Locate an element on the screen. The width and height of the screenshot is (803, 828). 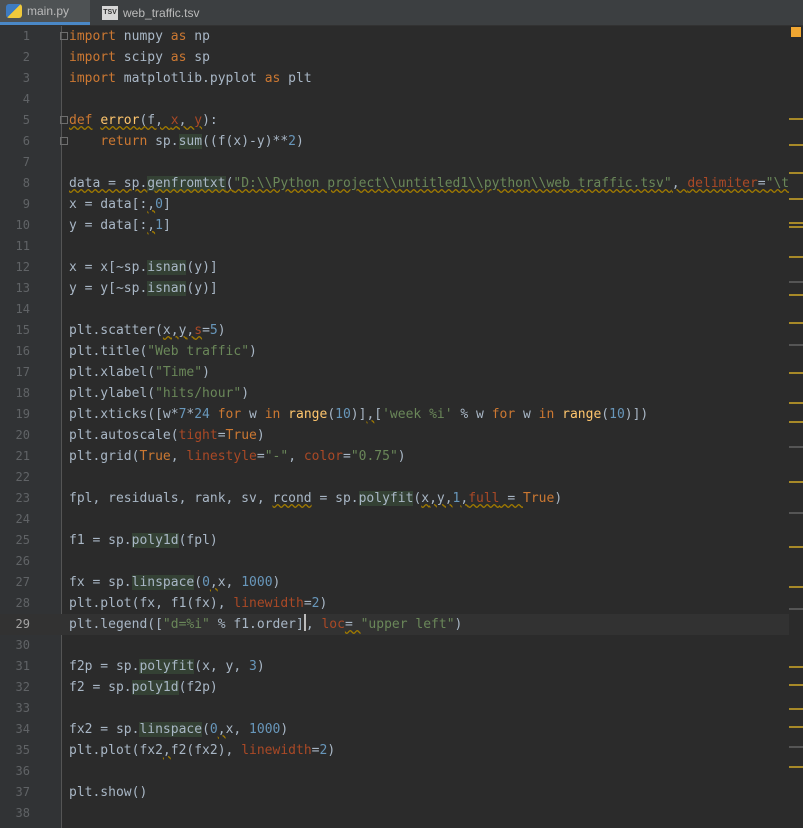
code-line: 6 return sp.sum((f(x)-y)**2) is located at coordinates (401, 141).